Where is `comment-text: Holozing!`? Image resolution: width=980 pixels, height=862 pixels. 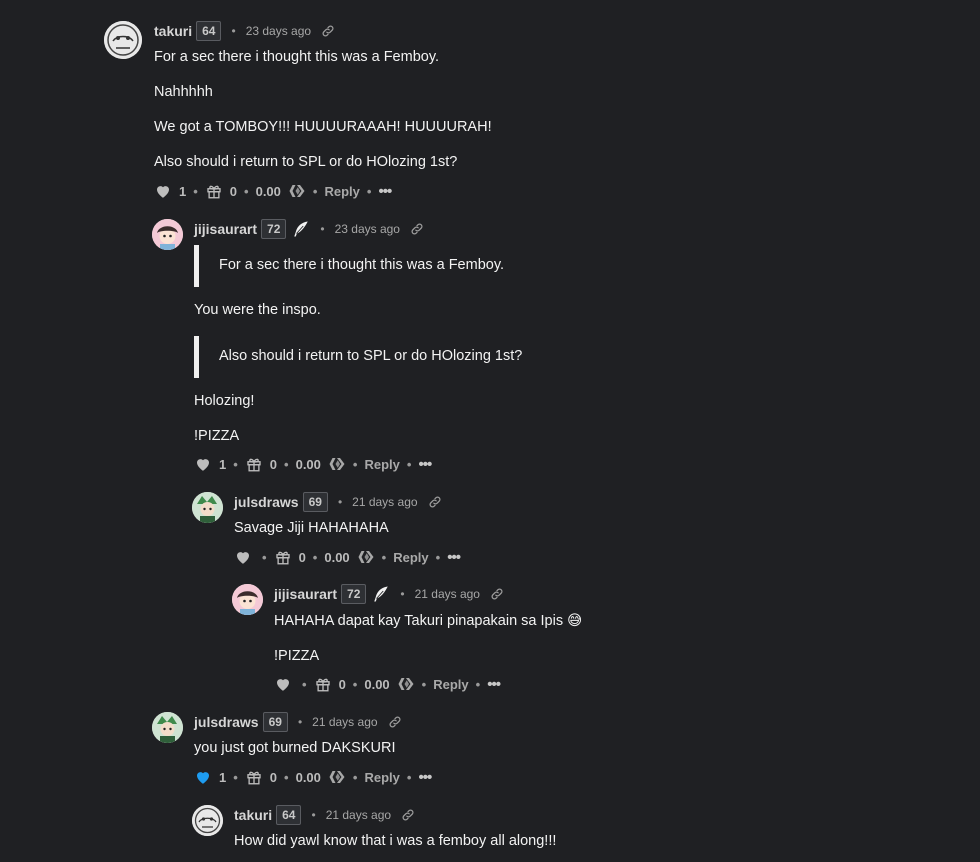 comment-text: Holozing! is located at coordinates (224, 401).